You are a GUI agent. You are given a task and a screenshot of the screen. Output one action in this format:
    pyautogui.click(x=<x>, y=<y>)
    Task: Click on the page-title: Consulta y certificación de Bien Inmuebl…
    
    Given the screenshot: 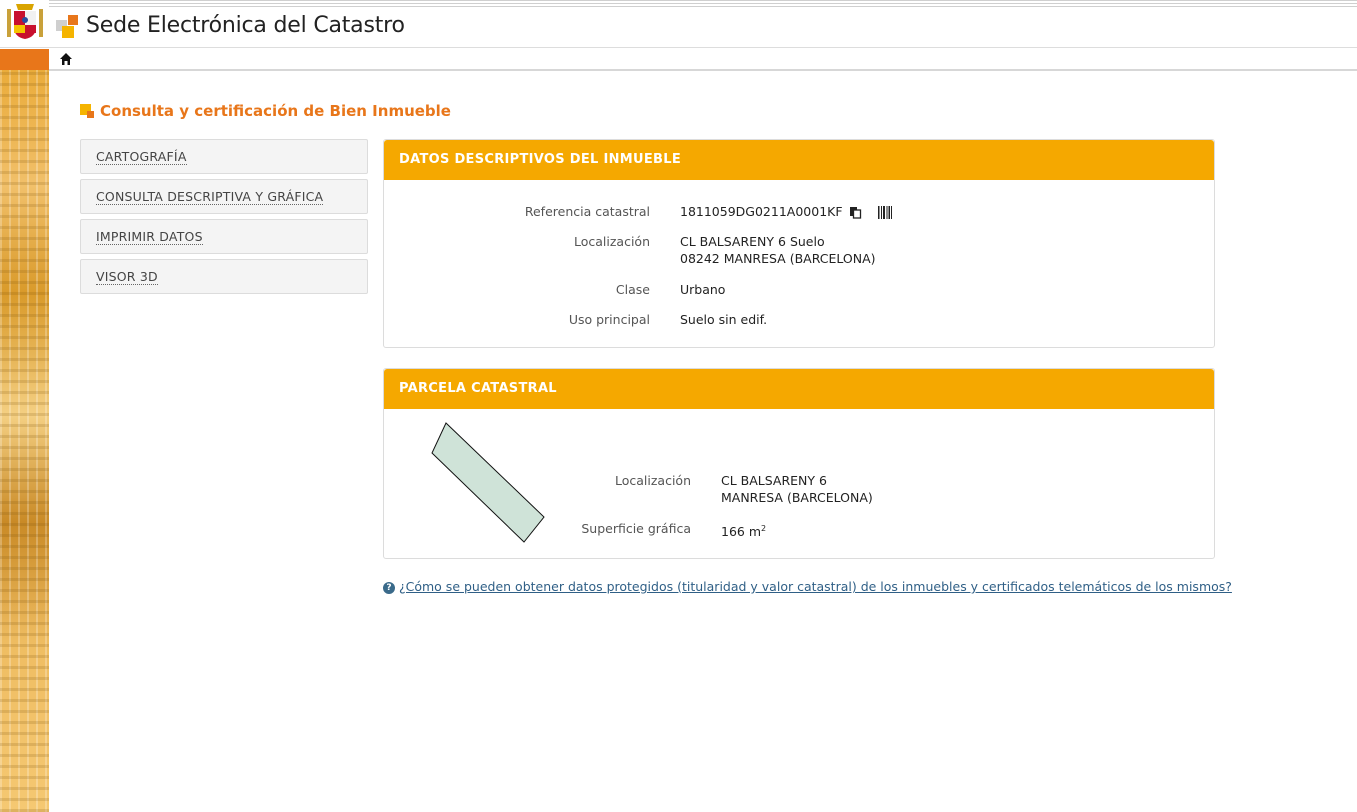 What is the action you would take?
    pyautogui.click(x=275, y=111)
    